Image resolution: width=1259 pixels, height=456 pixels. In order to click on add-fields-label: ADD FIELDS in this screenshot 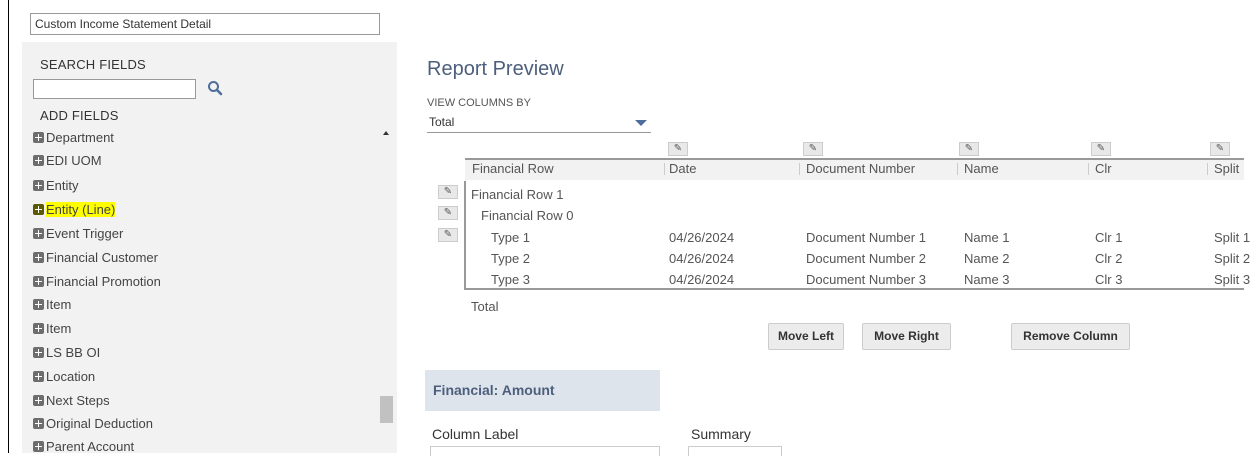, I will do `click(79, 115)`.